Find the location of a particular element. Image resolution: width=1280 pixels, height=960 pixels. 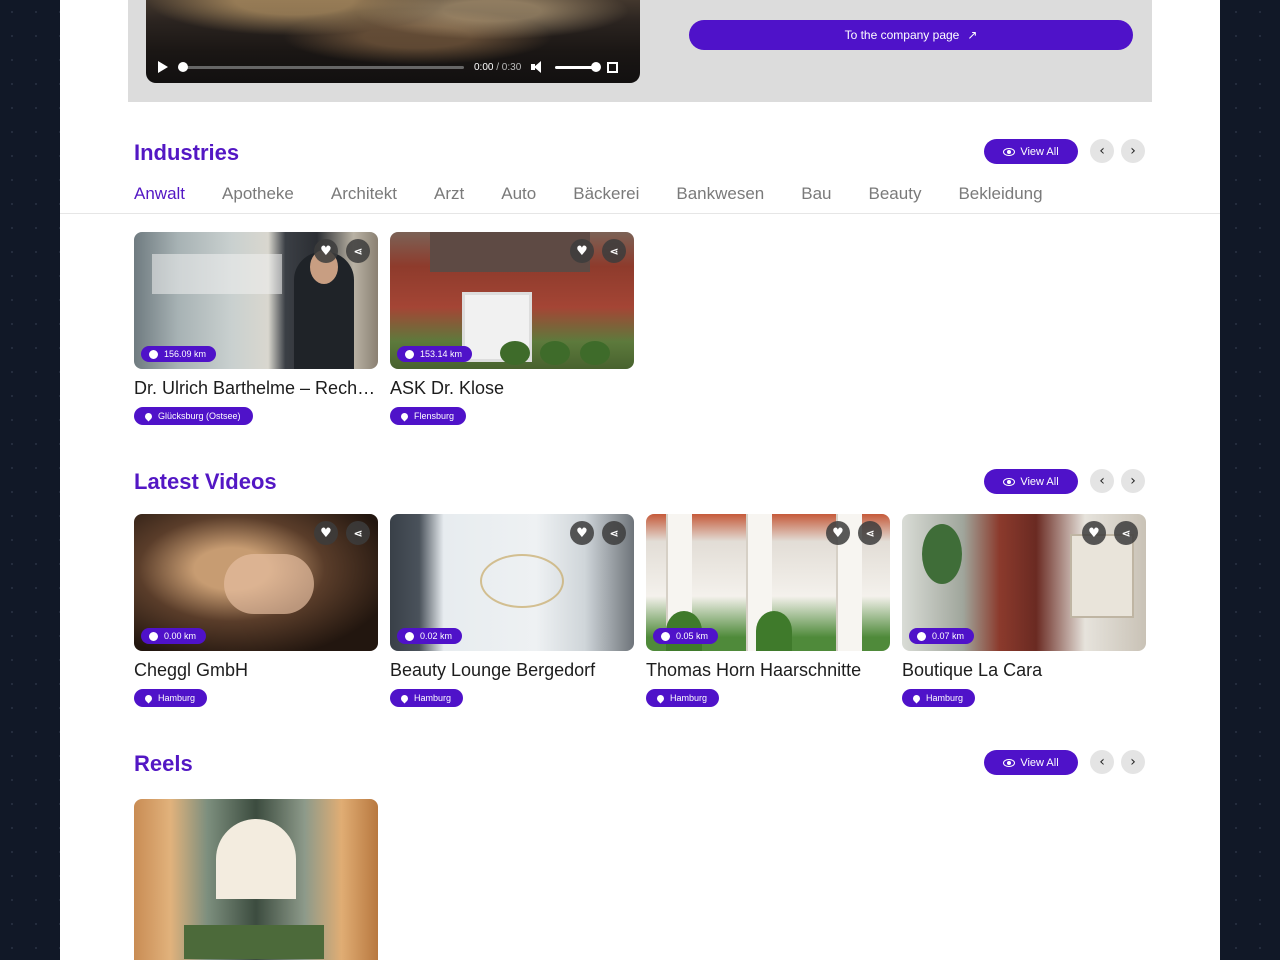

video-thumbnail: ♥ ⋖ 0.02 km is located at coordinates (512, 582).